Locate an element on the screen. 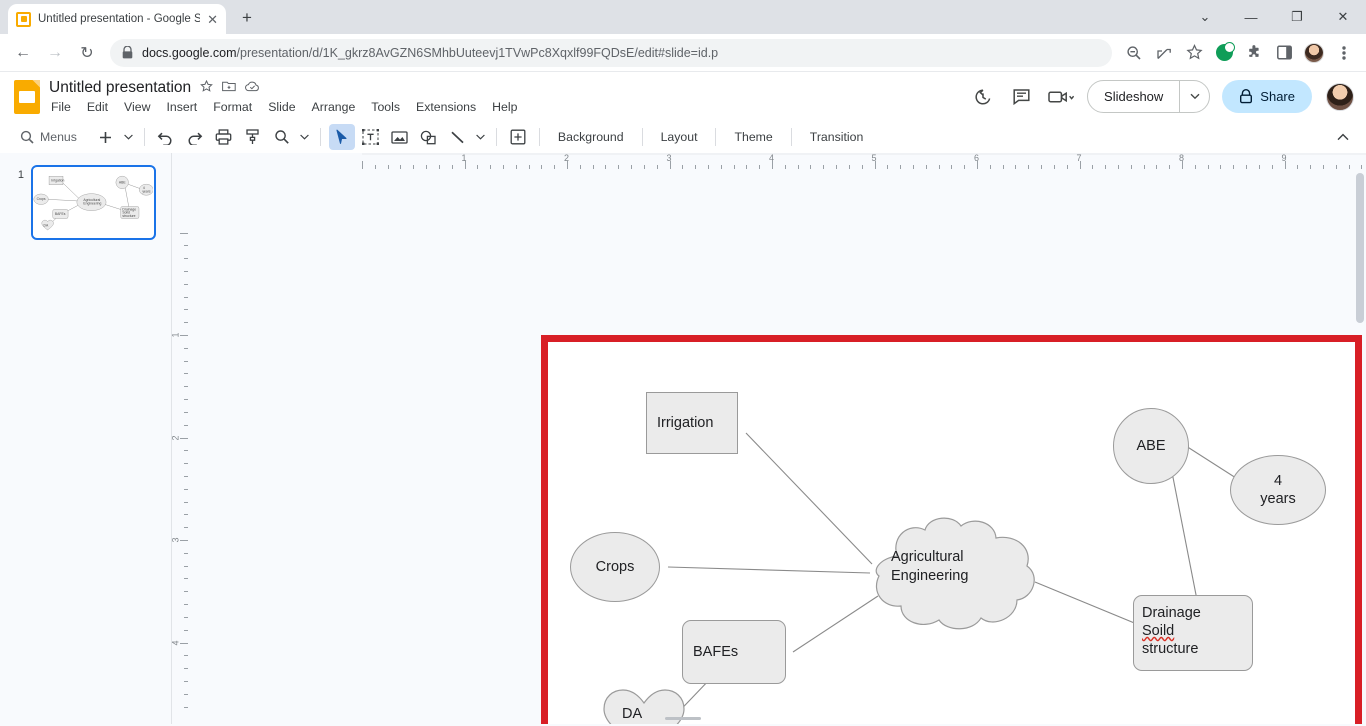 This screenshot has width=1366, height=726. undo-icon is located at coordinates (166, 137).